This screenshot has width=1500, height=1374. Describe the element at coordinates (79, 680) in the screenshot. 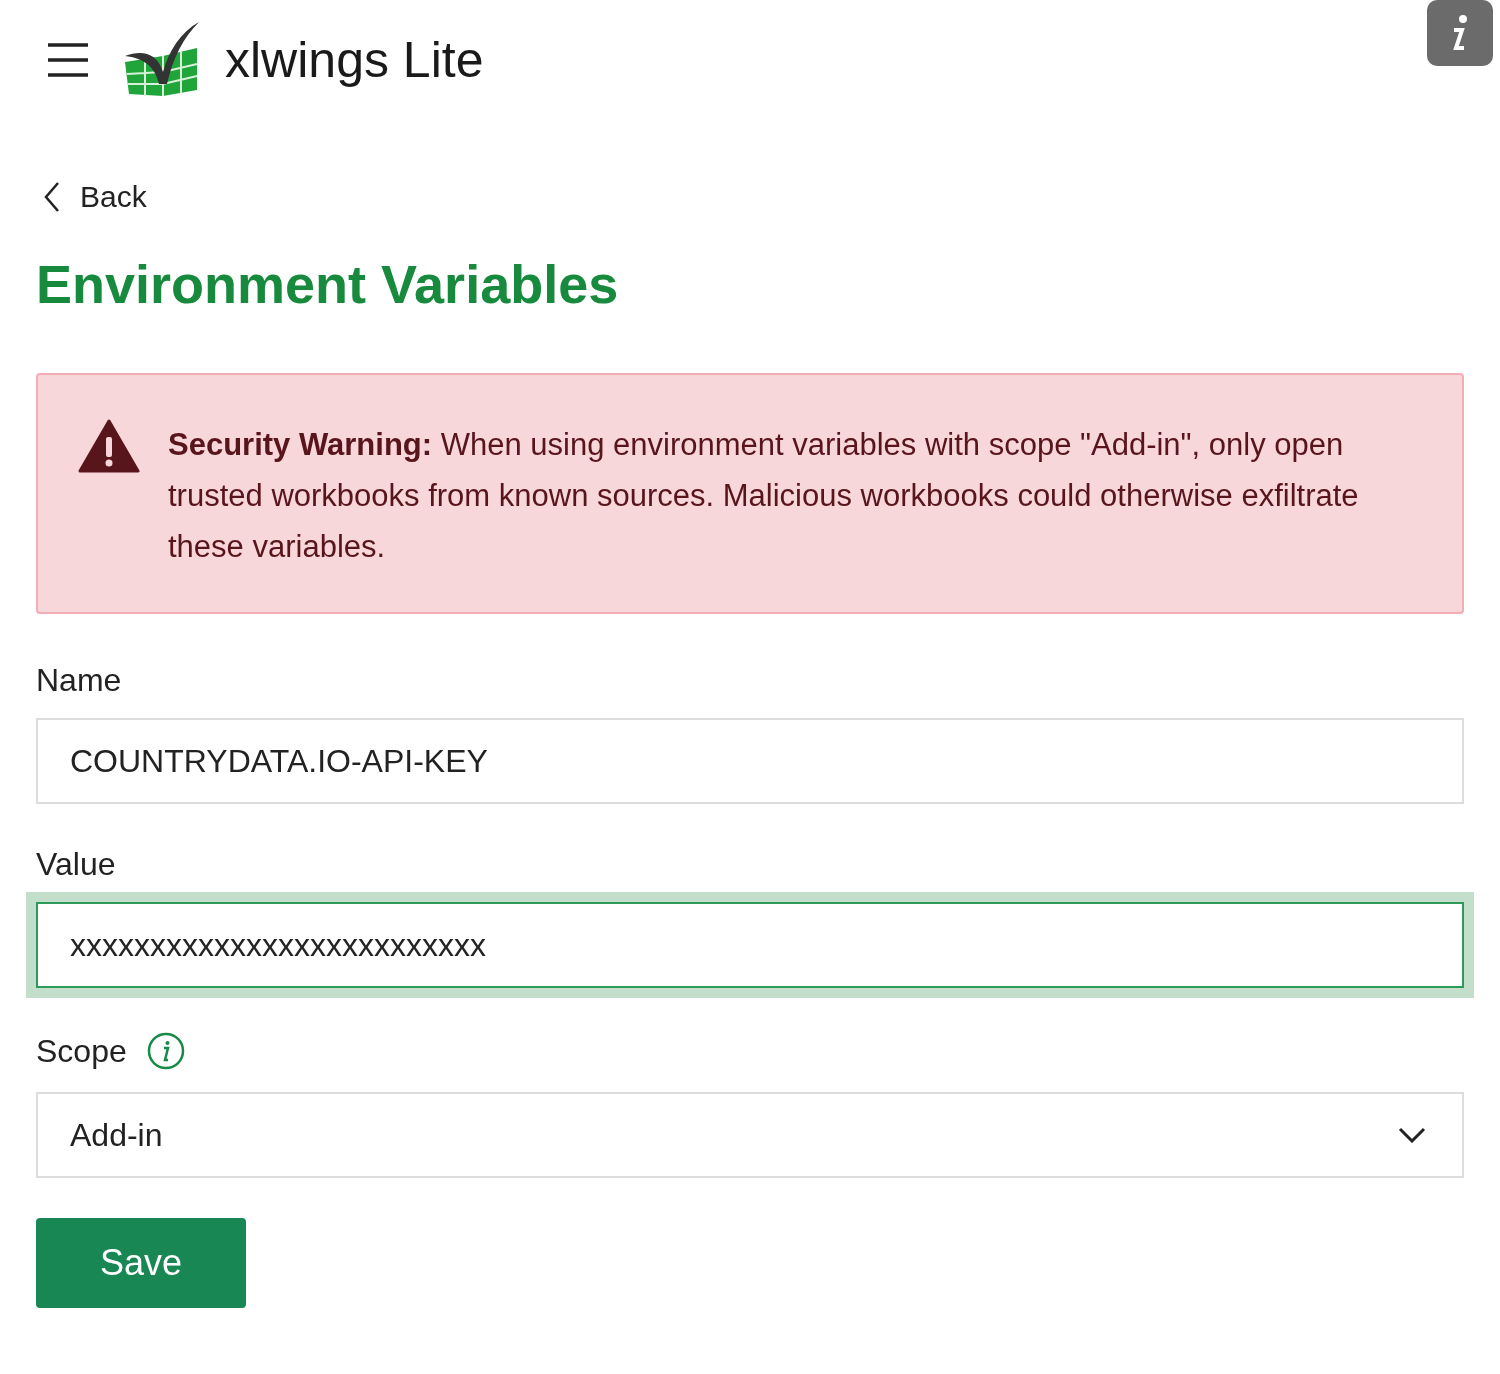

I see `field-label: Name` at that location.